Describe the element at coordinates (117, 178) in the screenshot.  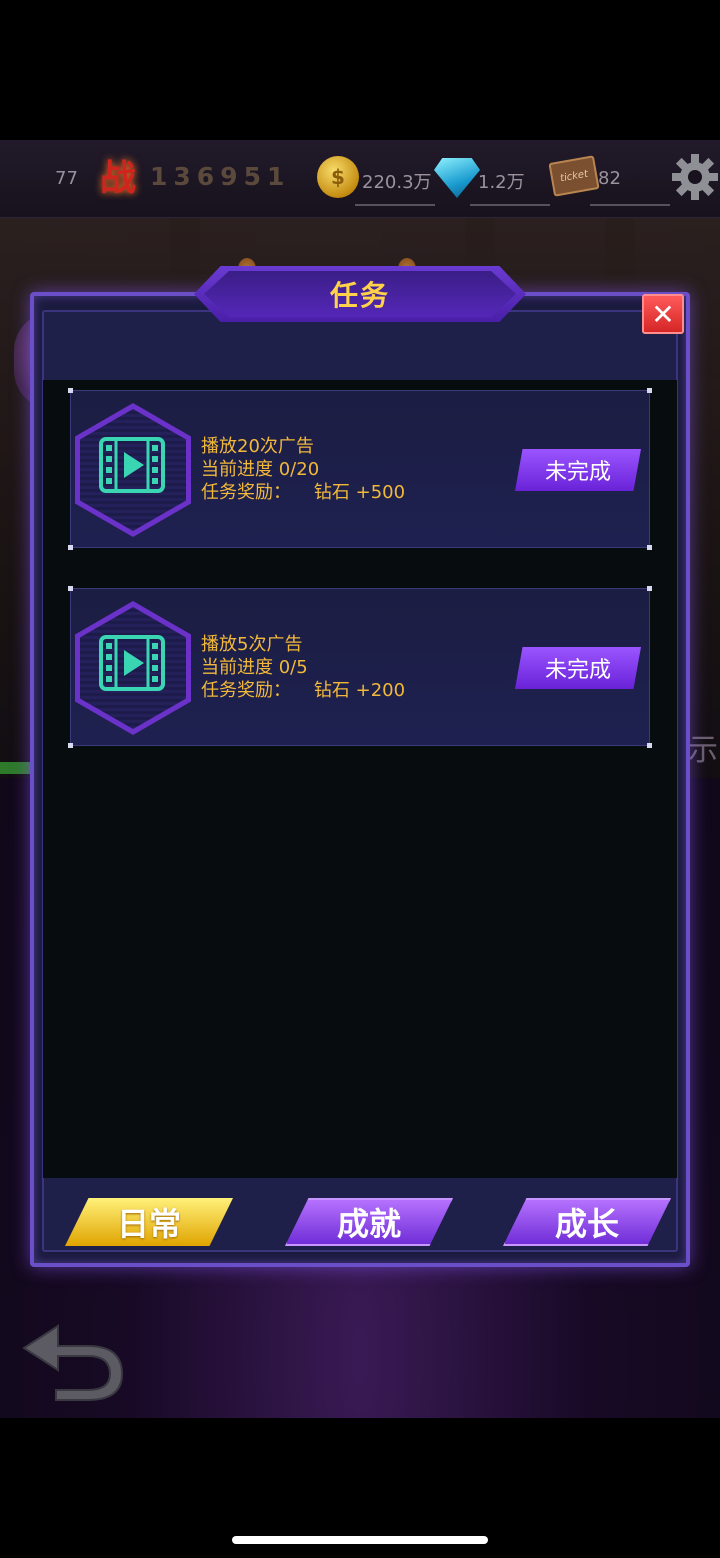
I see `battle-power-icon: 战` at that location.